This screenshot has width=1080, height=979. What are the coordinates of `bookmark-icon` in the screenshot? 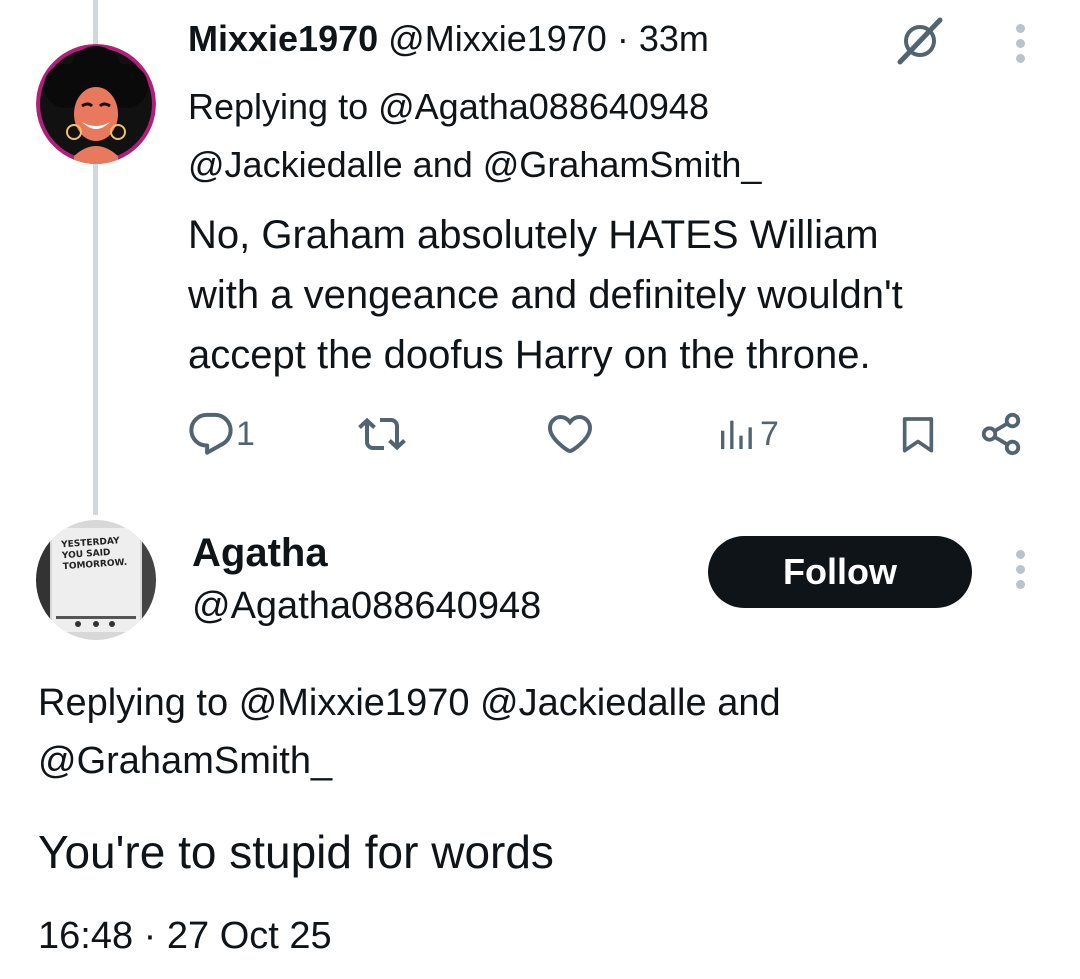 It's located at (918, 435).